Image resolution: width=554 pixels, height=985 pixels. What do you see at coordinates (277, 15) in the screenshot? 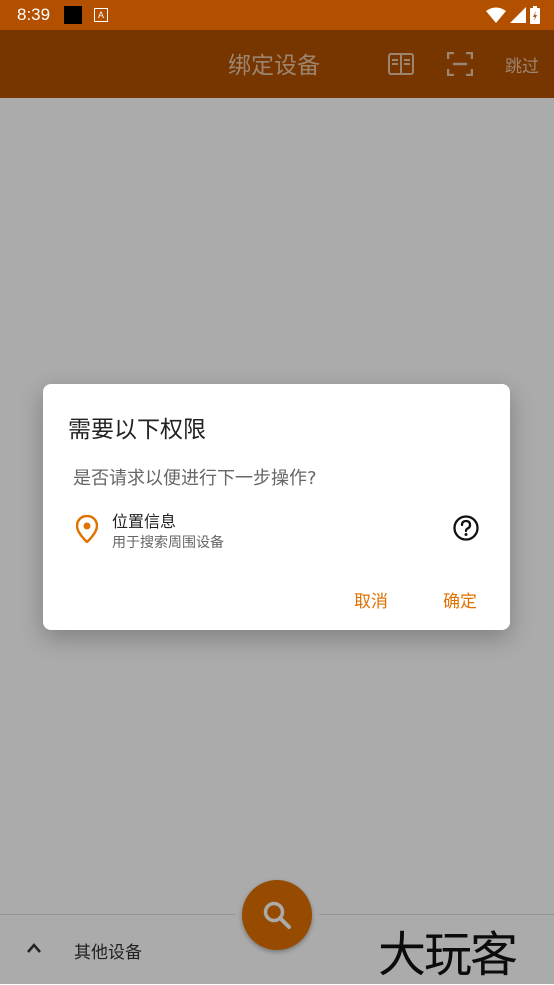
I see `status-bar: 8:39 A` at bounding box center [277, 15].